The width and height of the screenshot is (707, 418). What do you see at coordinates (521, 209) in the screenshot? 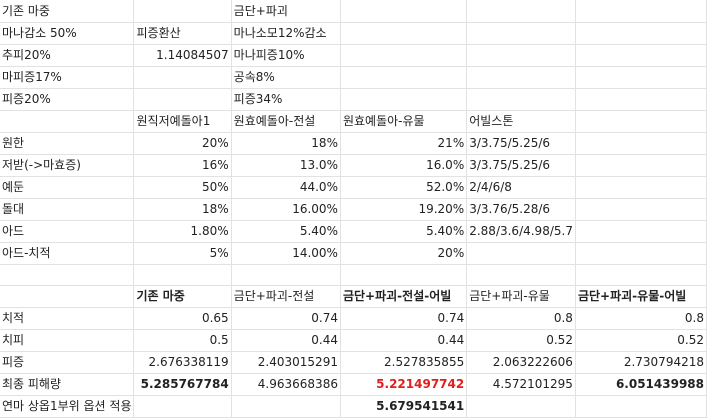
I see `sheet-cell: 3/3.76/5.28/6` at bounding box center [521, 209].